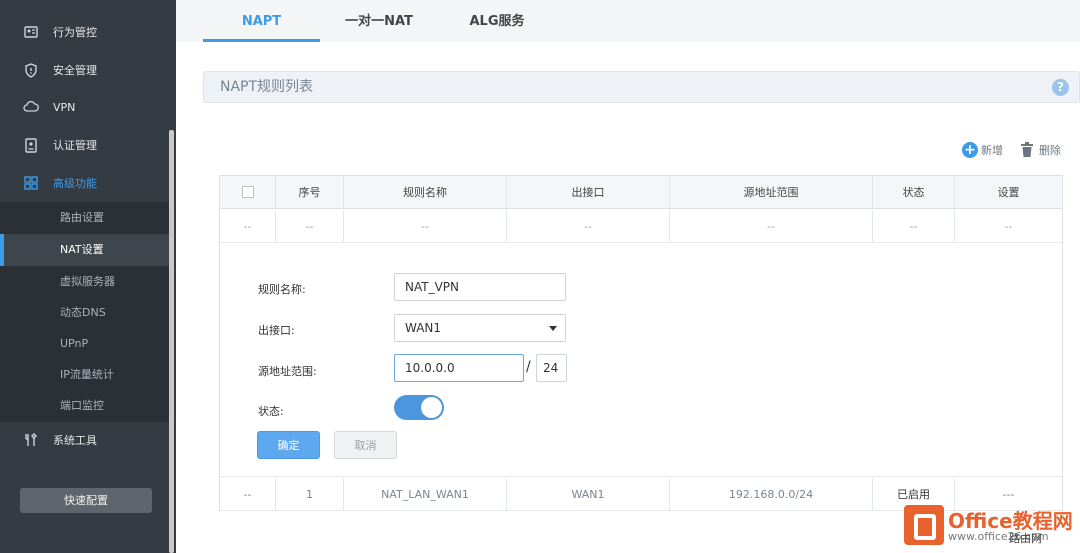  Describe the element at coordinates (75, 183) in the screenshot. I see `nav-item-label: 高级功能` at that location.